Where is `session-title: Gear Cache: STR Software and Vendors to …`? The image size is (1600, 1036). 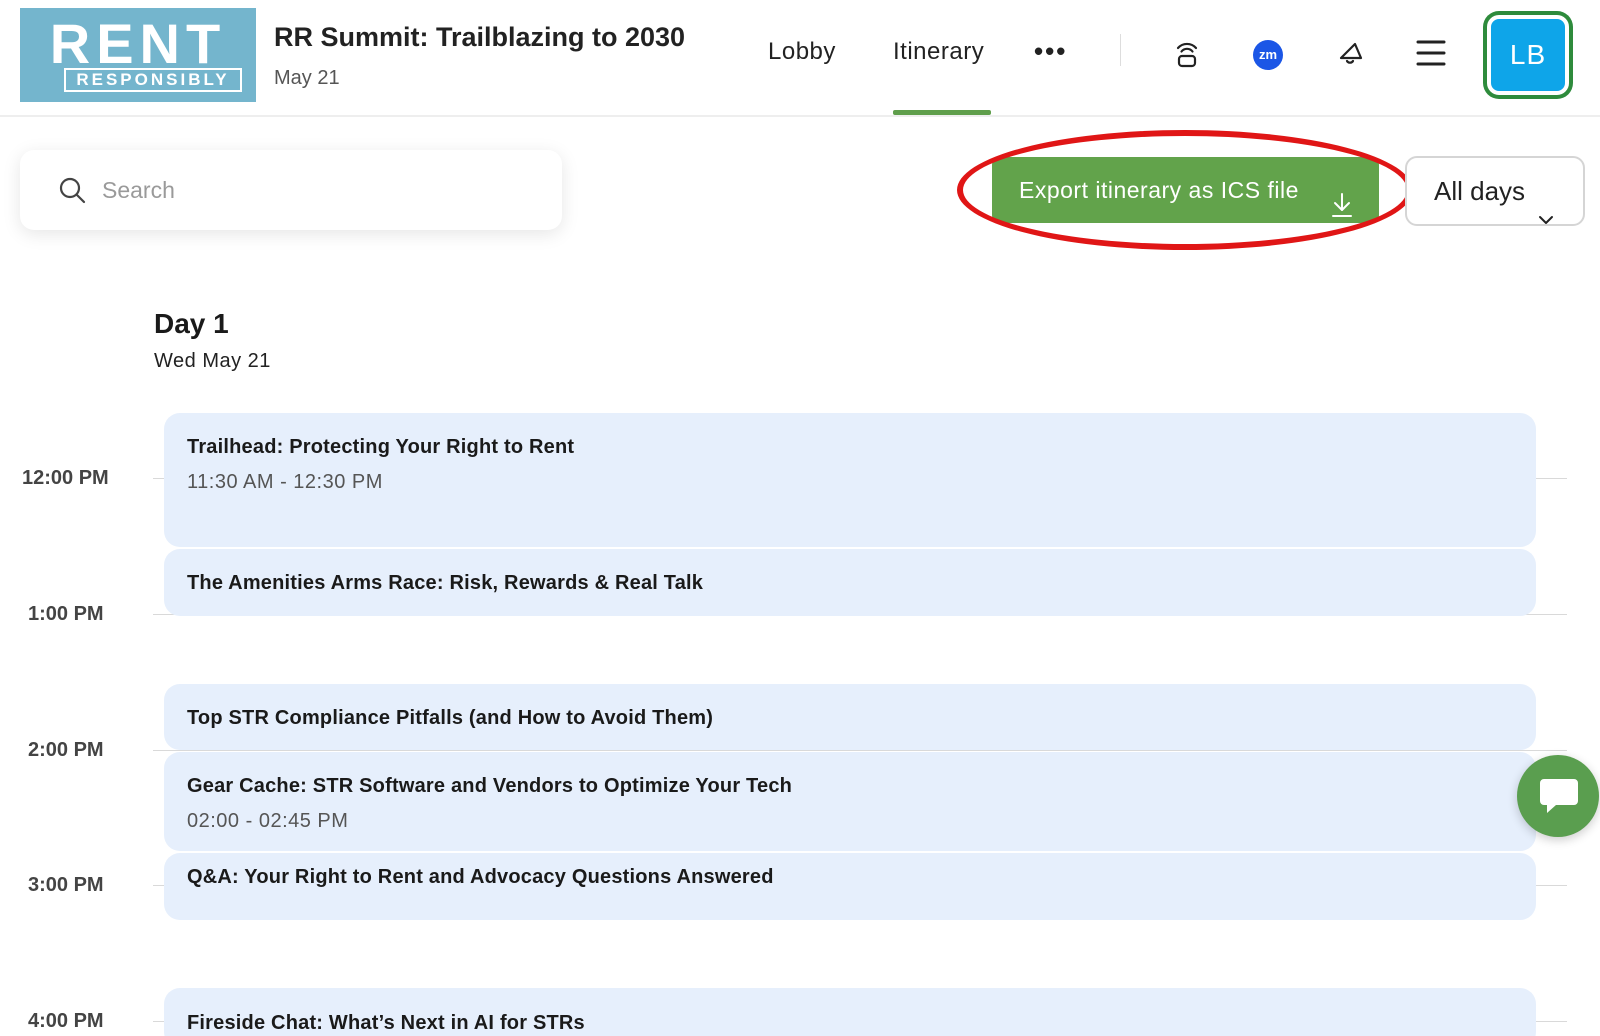 session-title: Gear Cache: STR Software and Vendors to … is located at coordinates (490, 786).